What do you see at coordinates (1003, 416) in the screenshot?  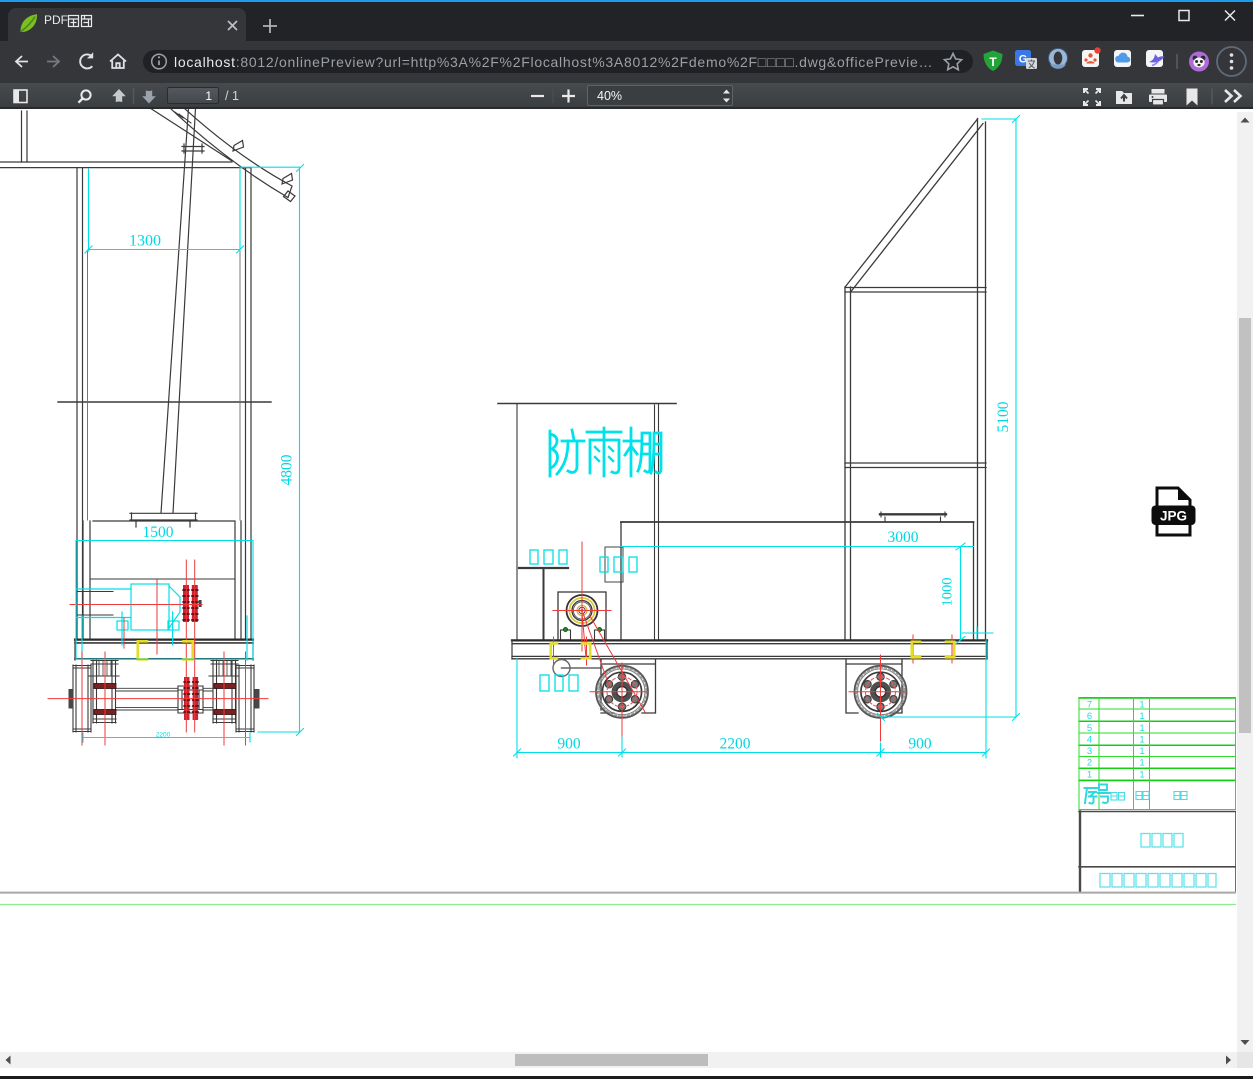 I see `svg-text: 5100` at bounding box center [1003, 416].